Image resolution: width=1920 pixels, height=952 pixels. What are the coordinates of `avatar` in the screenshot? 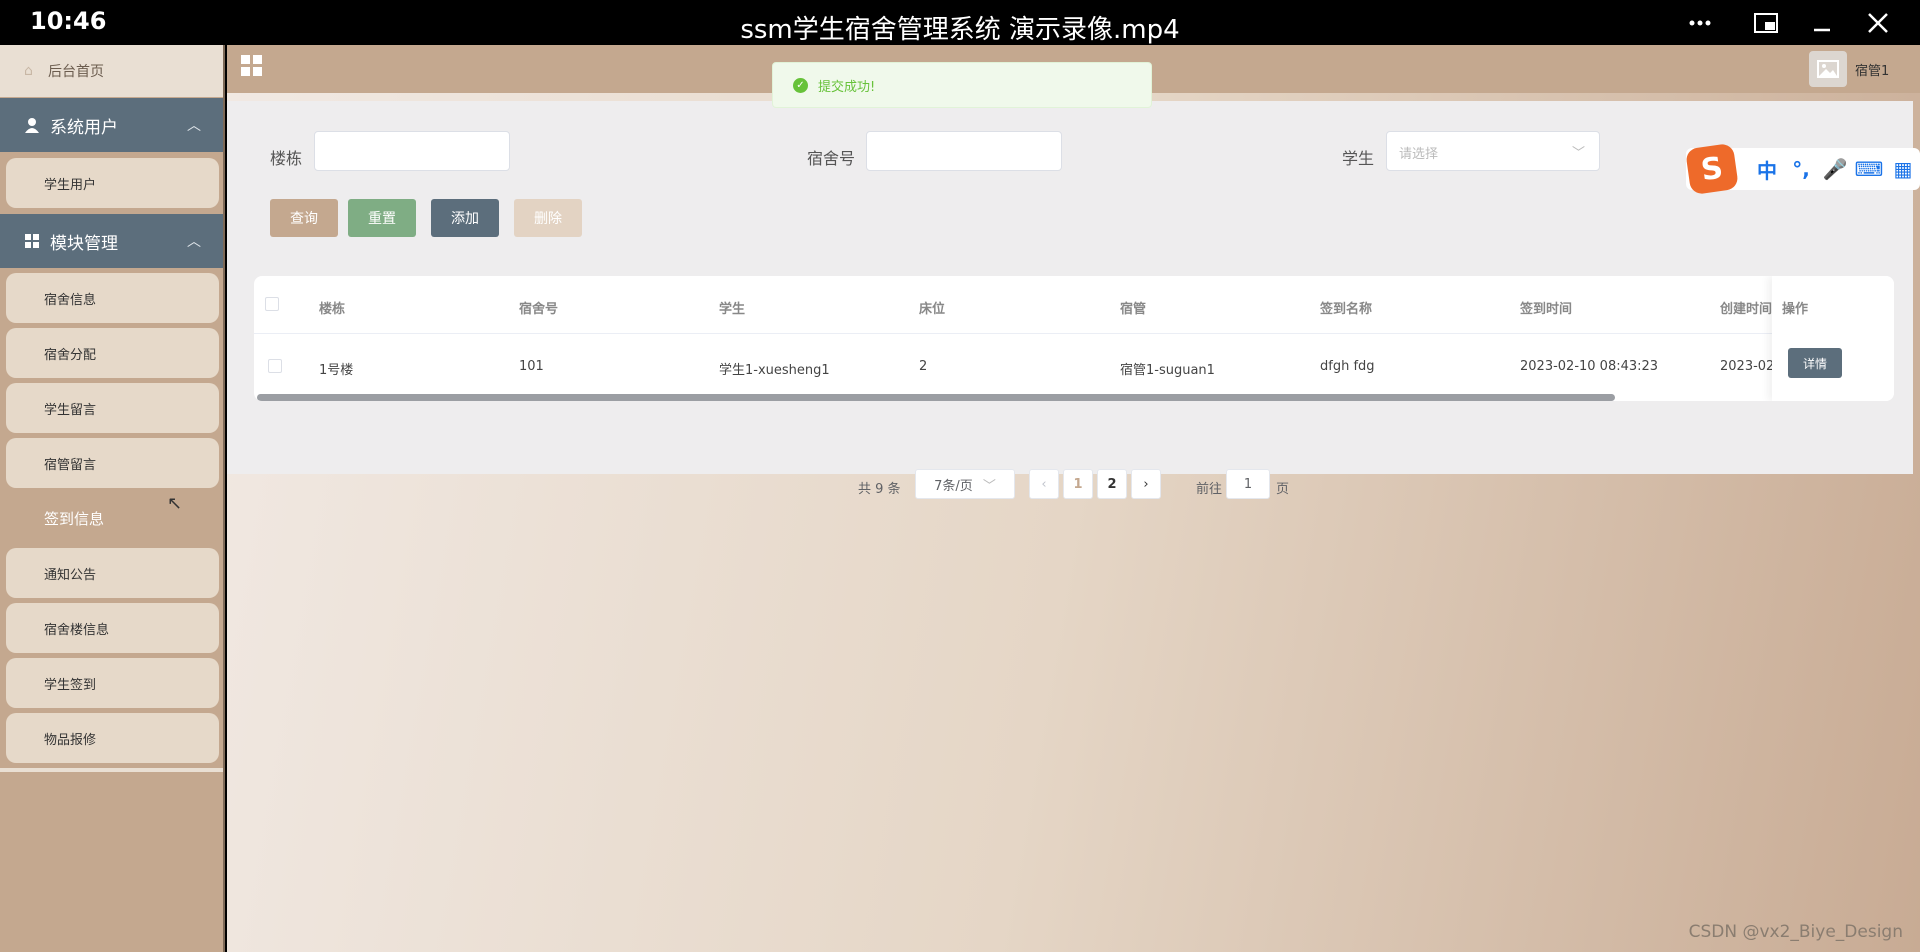 It's located at (1828, 69).